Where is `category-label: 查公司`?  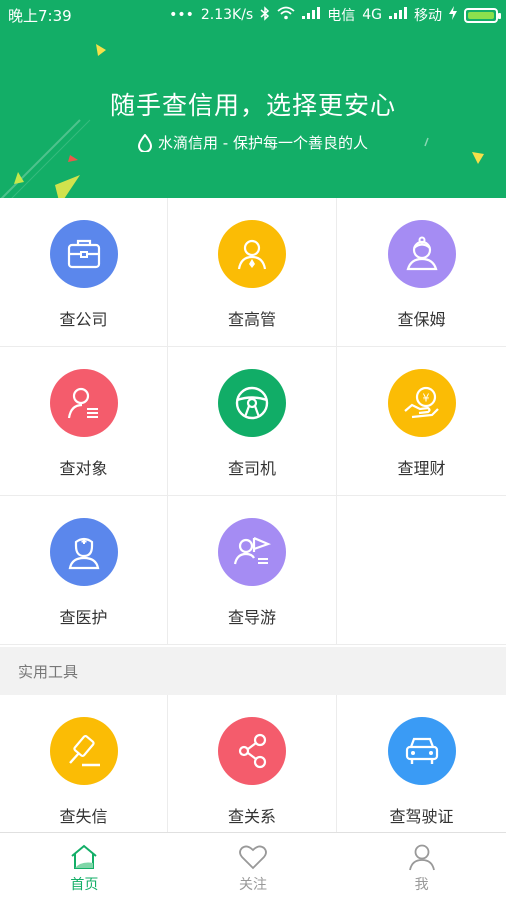 category-label: 查公司 is located at coordinates (83, 319).